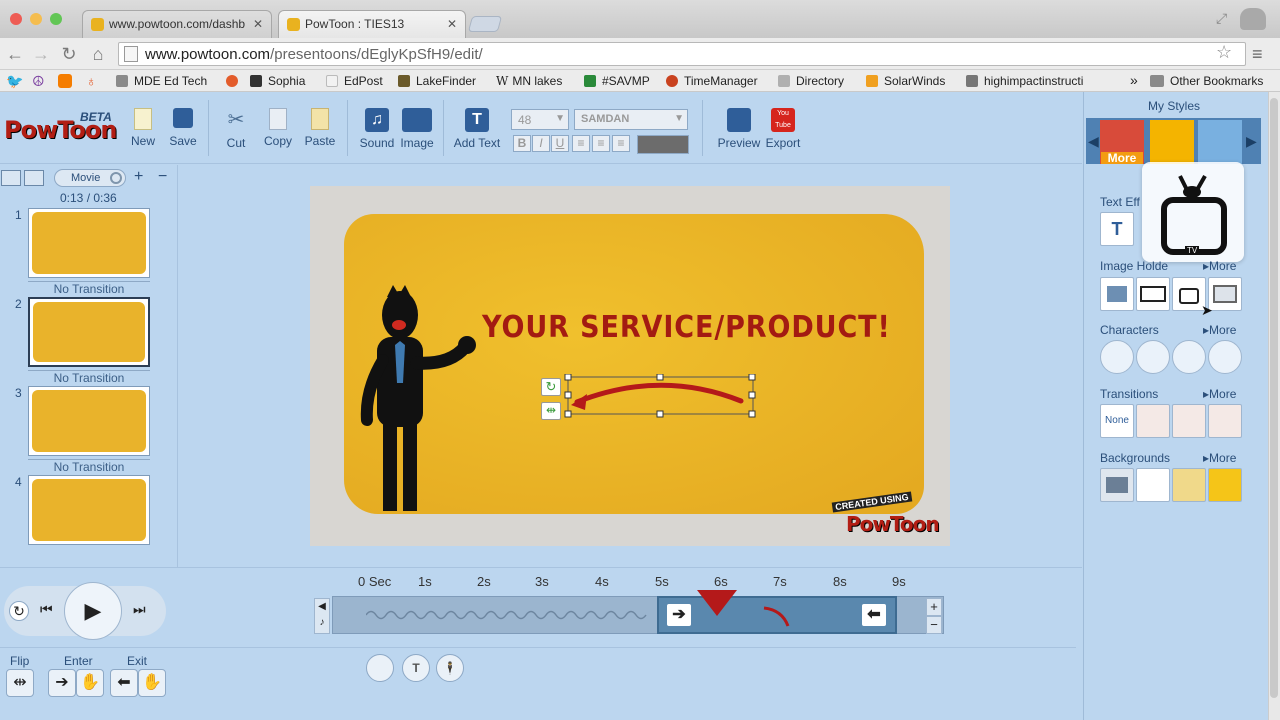 The height and width of the screenshot is (720, 1280). What do you see at coordinates (541, 143) in the screenshot?
I see `italic-button: I` at bounding box center [541, 143].